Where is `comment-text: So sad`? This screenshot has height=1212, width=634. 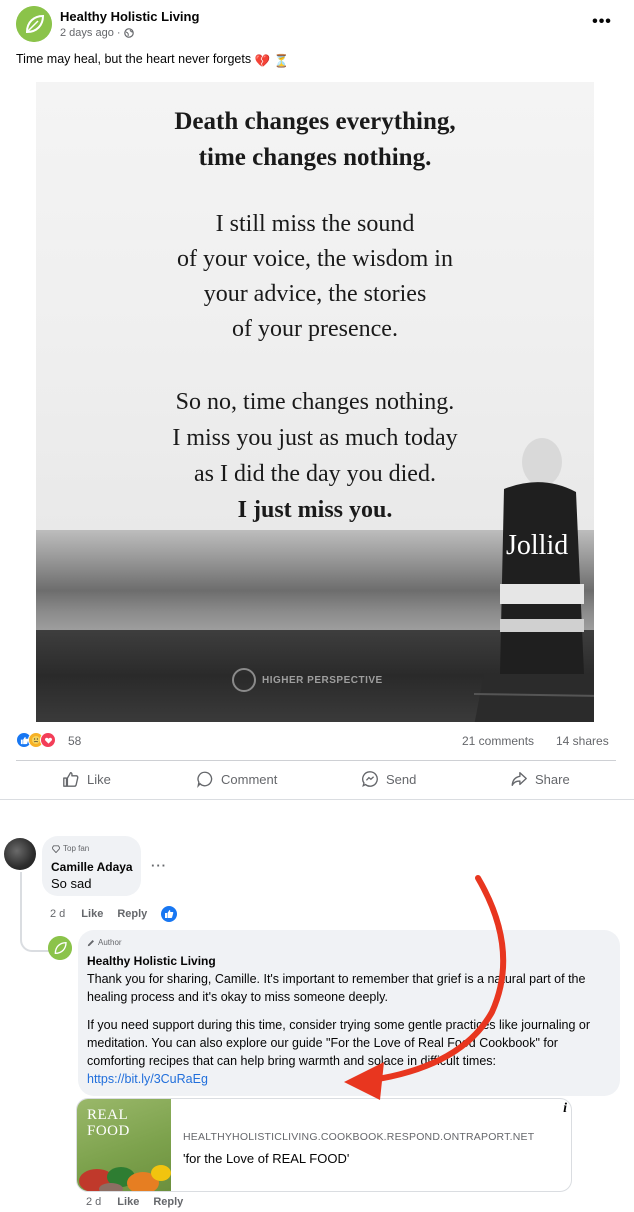 comment-text: So sad is located at coordinates (71, 883).